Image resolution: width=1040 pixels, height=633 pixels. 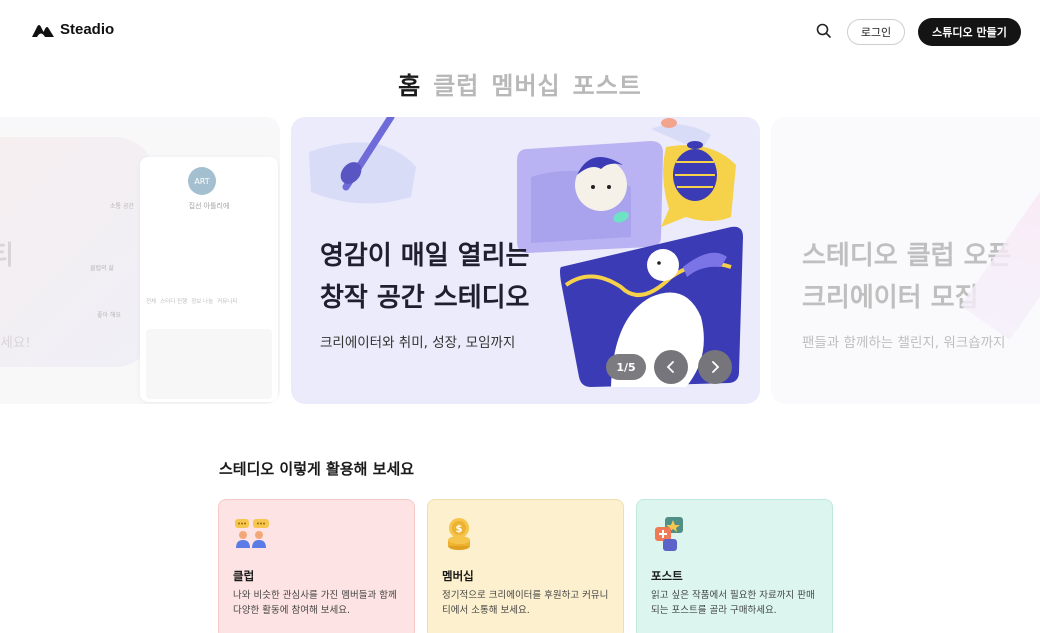 What do you see at coordinates (122, 206) in the screenshot?
I see `preview-label: 소통 공간` at bounding box center [122, 206].